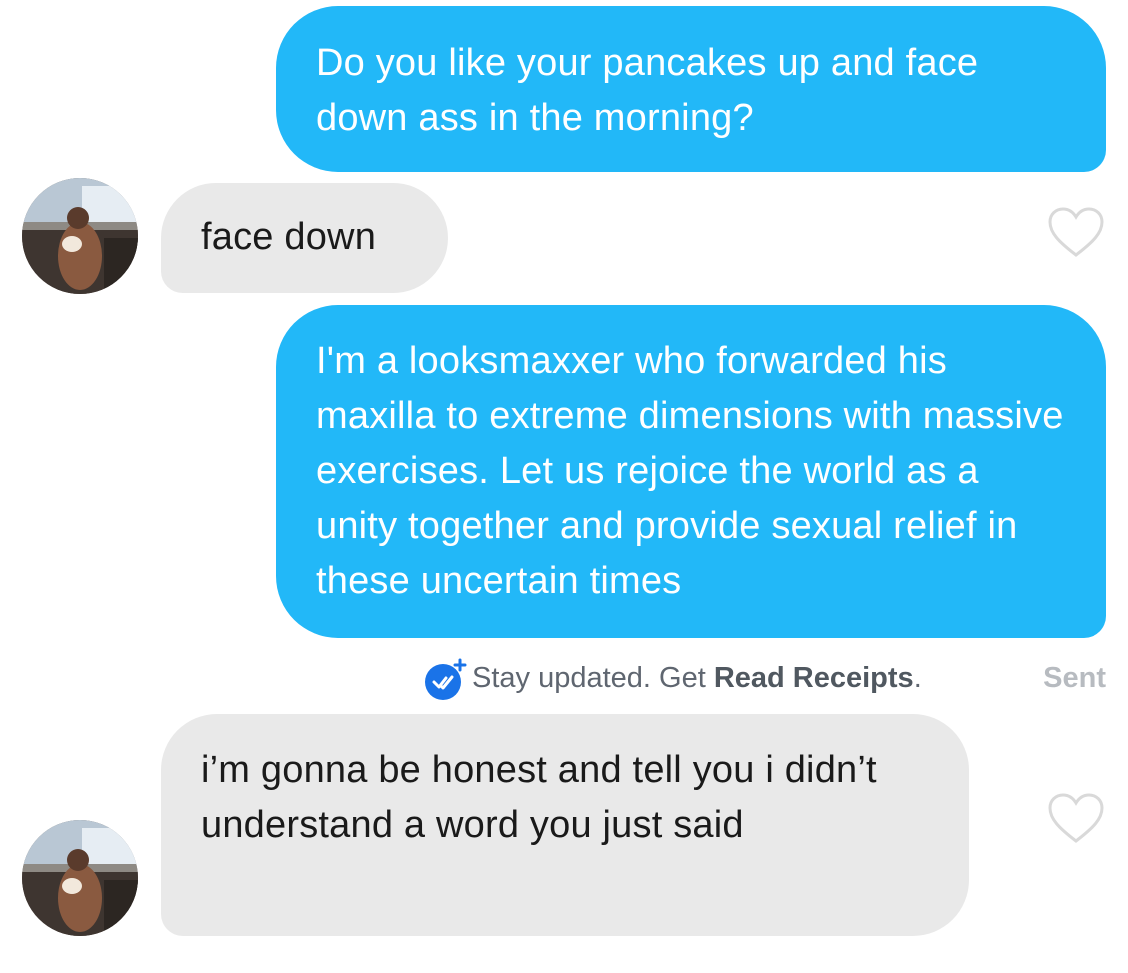 The width and height of the screenshot is (1128, 973). I want to click on double-check-icon, so click(445, 680).